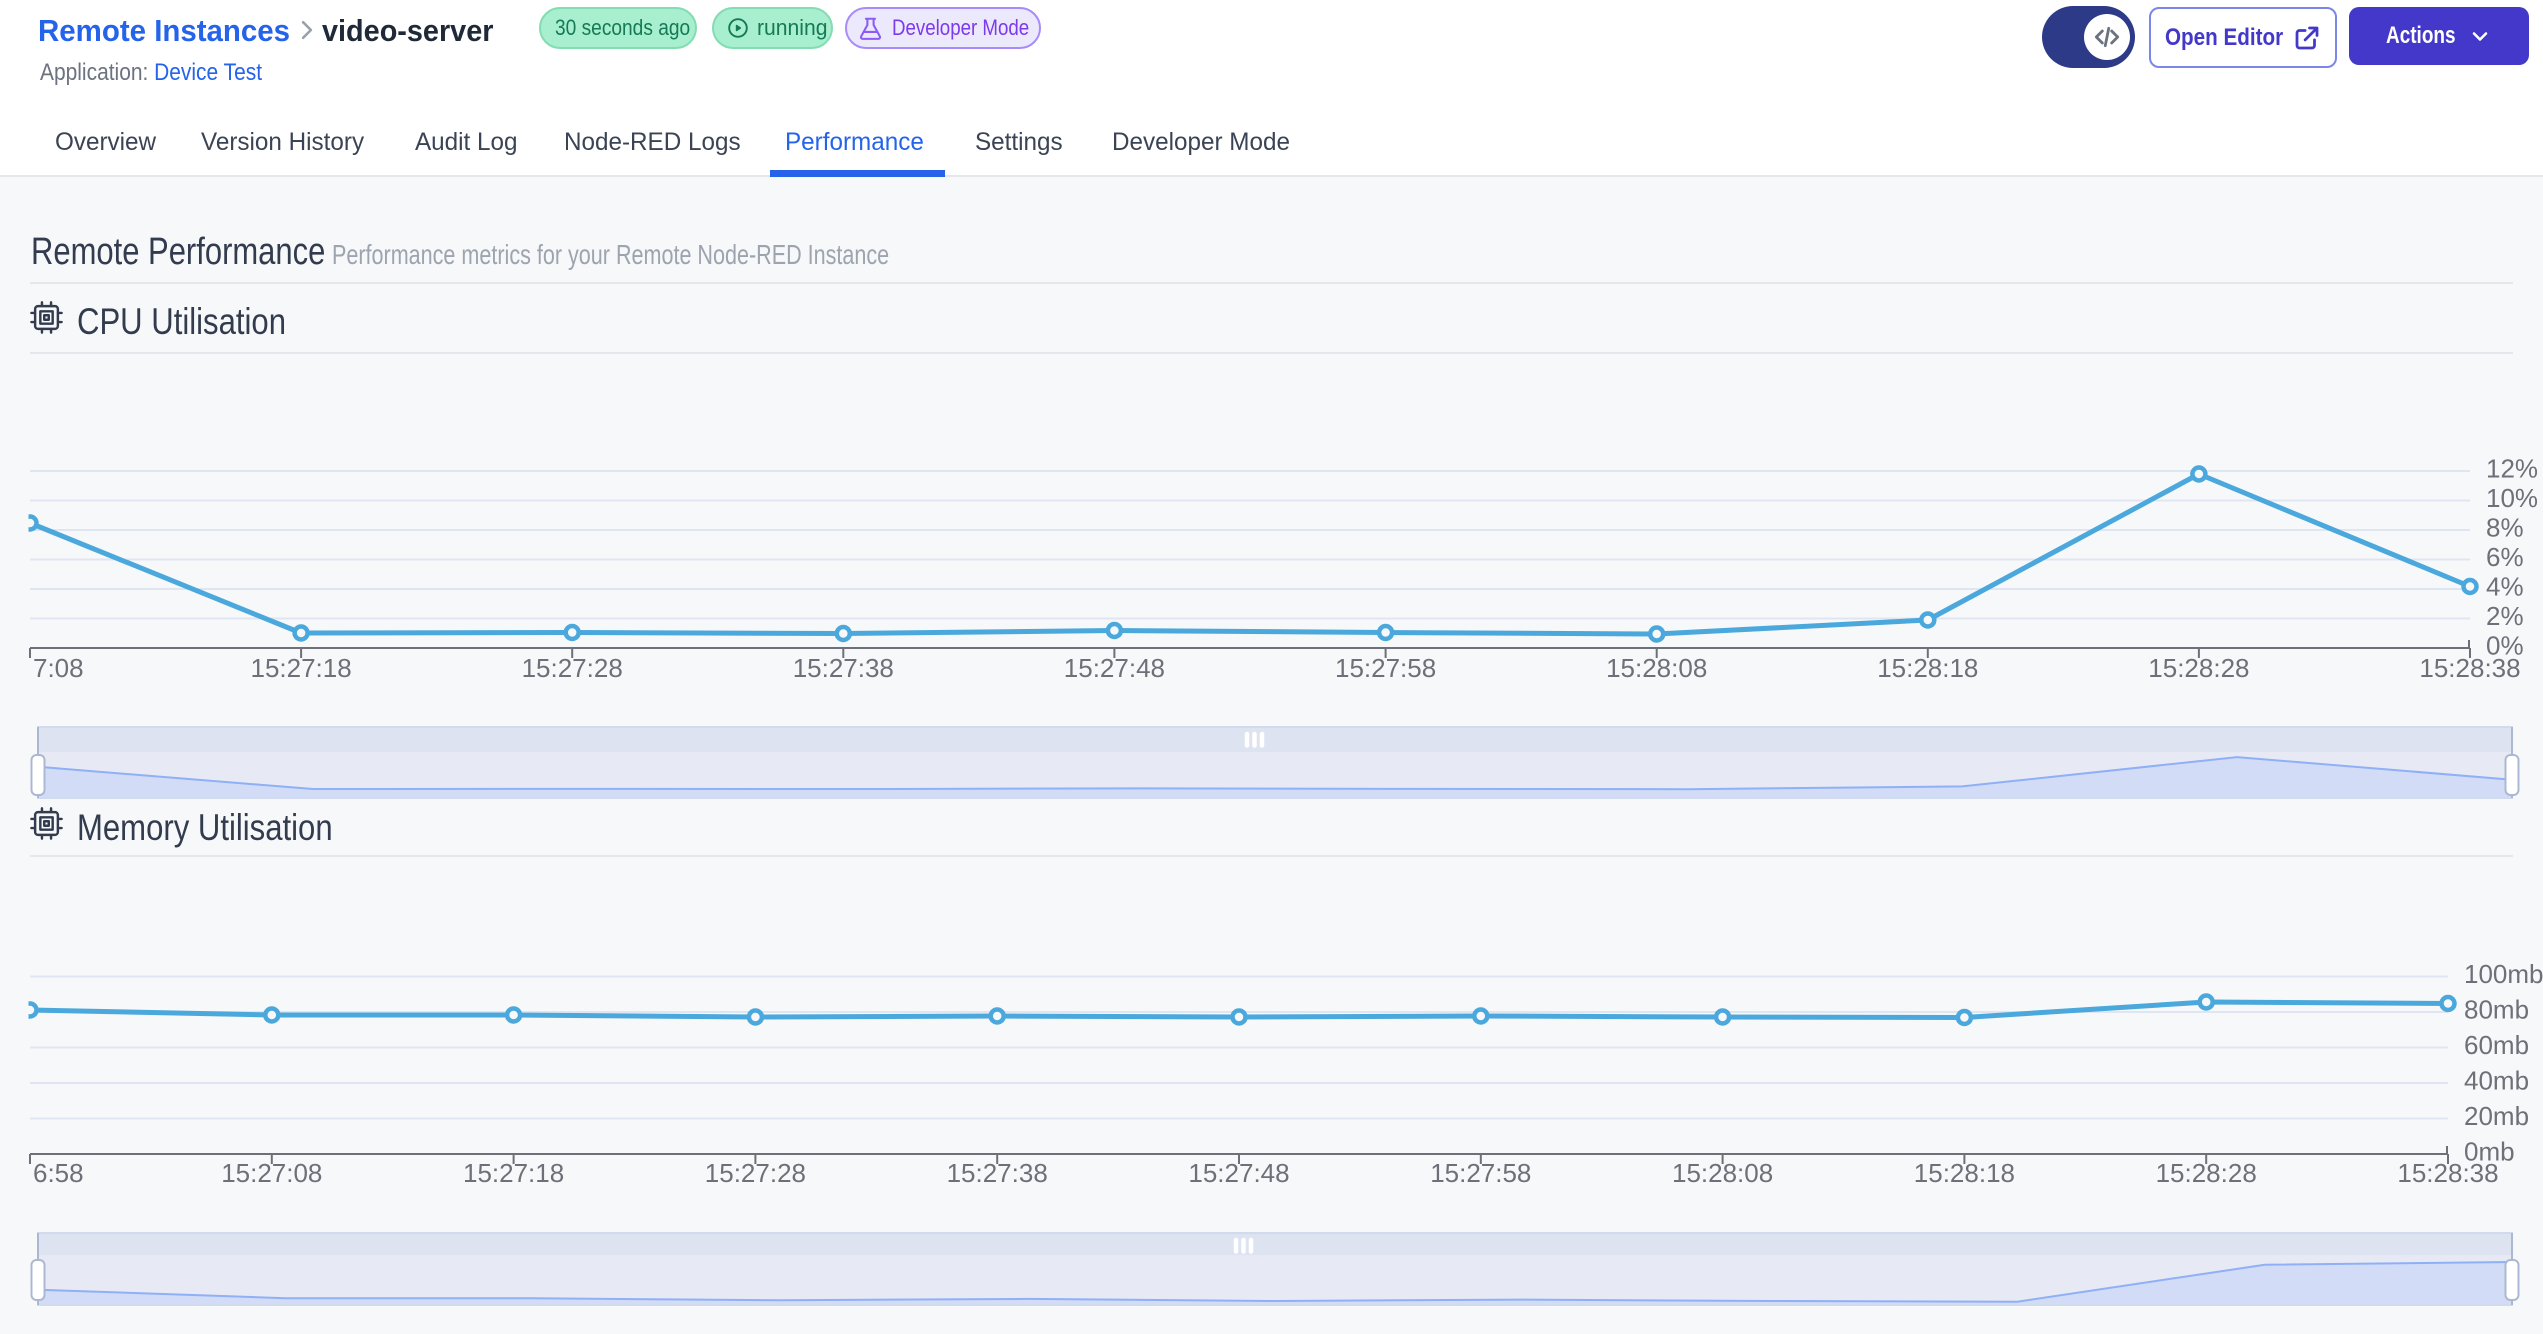  I want to click on svg-text: 4%, so click(2505, 587).